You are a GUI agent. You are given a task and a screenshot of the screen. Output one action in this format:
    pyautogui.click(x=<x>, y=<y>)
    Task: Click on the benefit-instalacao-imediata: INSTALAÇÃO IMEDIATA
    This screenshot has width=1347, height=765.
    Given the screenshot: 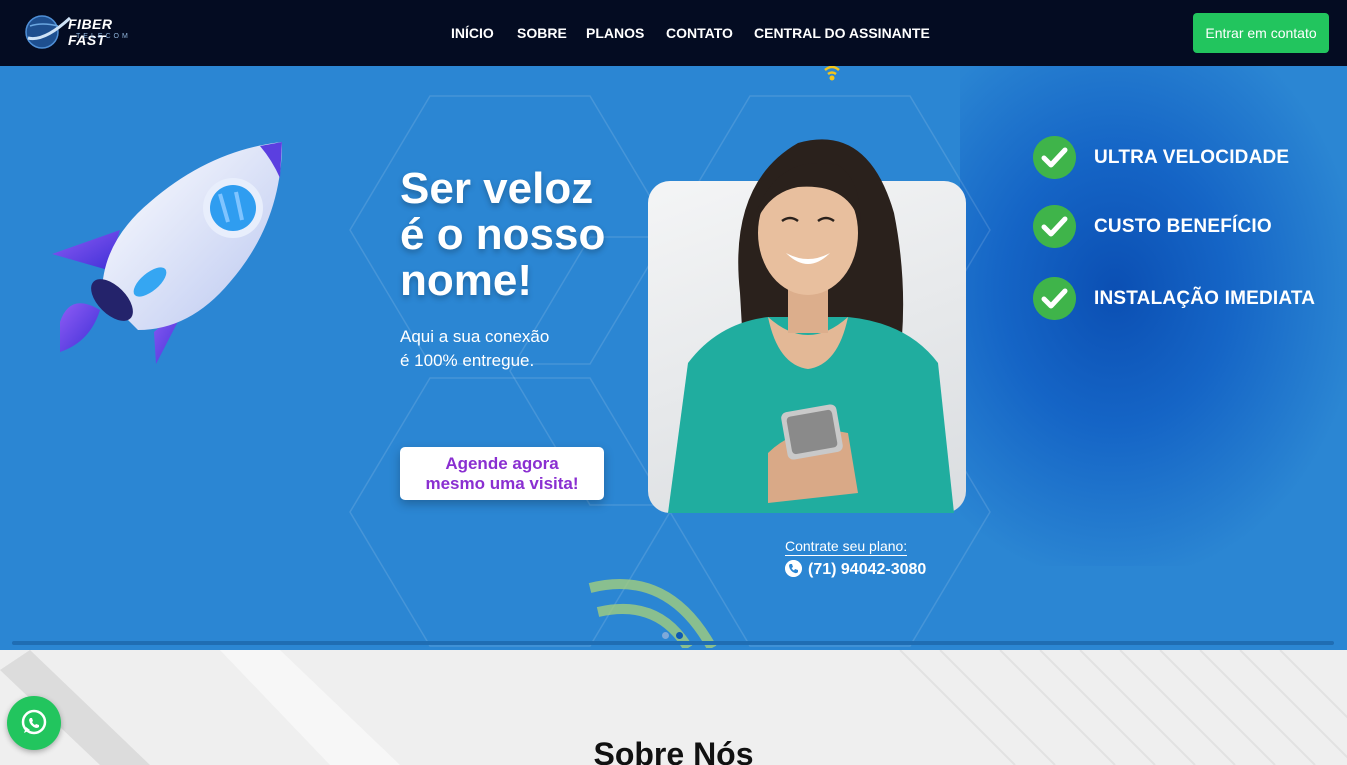 What is the action you would take?
    pyautogui.click(x=1190, y=299)
    